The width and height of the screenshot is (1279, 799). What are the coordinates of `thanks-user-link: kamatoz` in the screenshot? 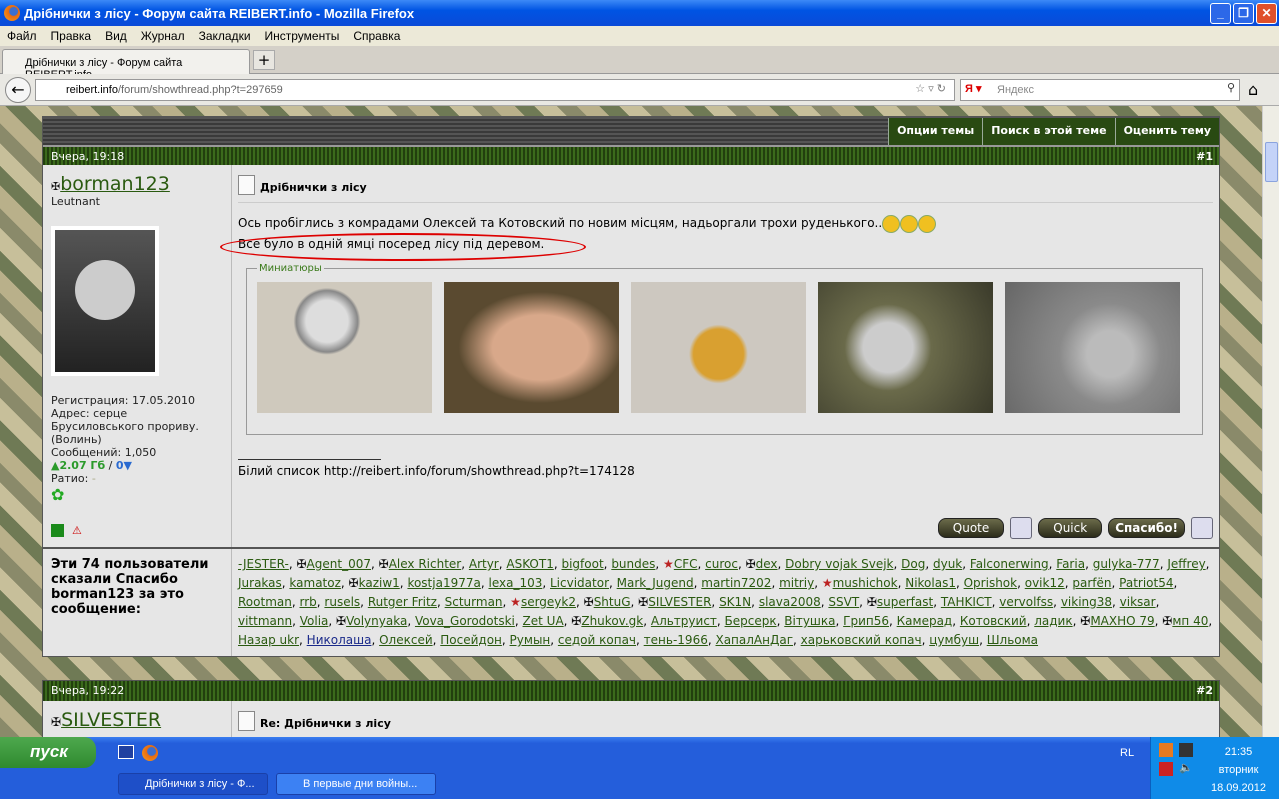 It's located at (314, 583).